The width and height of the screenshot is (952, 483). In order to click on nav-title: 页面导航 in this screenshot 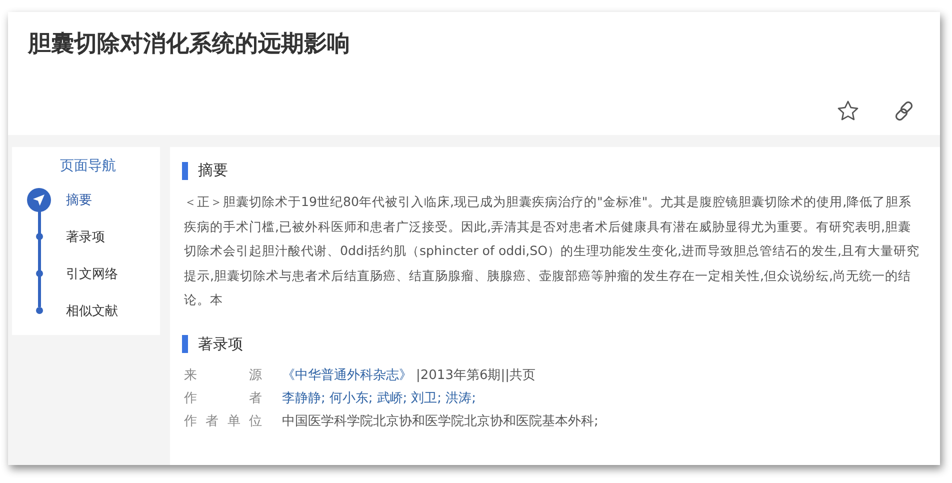, I will do `click(88, 166)`.